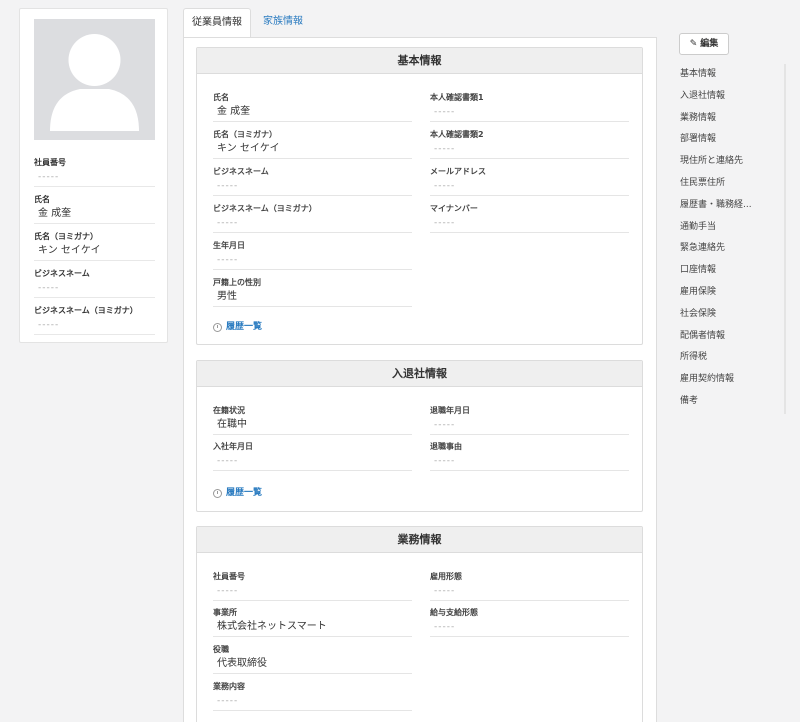  What do you see at coordinates (229, 410) in the screenshot?
I see `field-label: 在籍状況` at bounding box center [229, 410].